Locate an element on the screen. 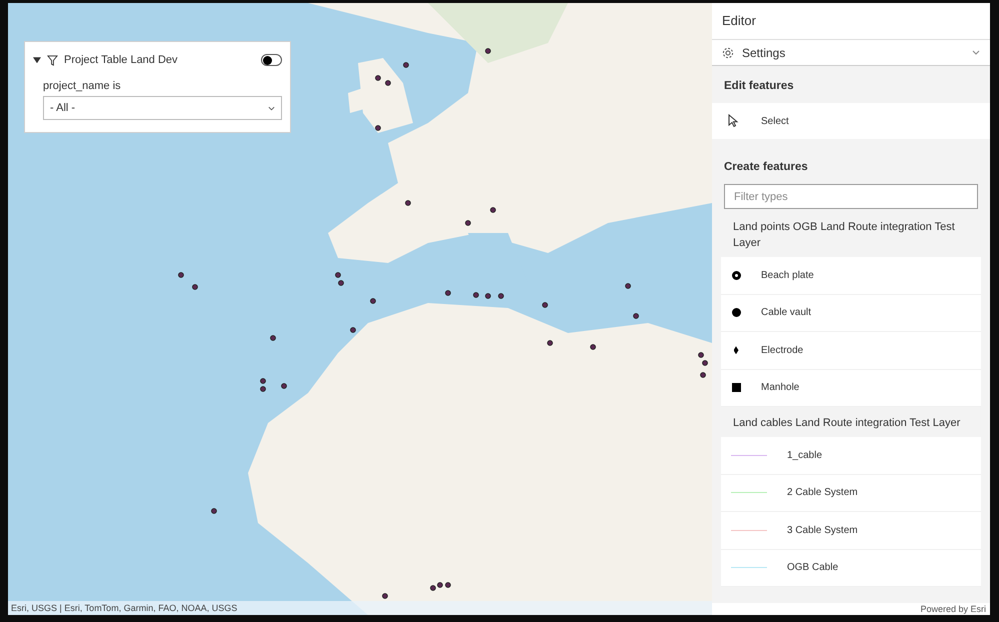 The height and width of the screenshot is (622, 999). field-label: project_name is is located at coordinates (82, 86).